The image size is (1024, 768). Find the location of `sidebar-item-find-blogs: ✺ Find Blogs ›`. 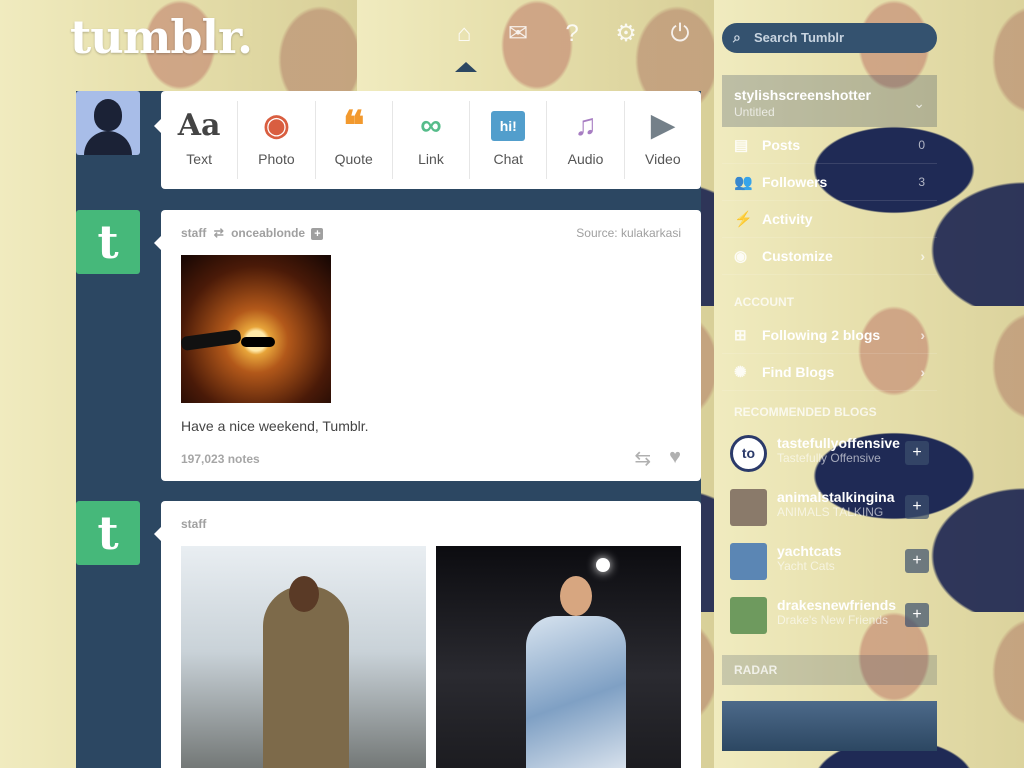

sidebar-item-find-blogs: ✺ Find Blogs › is located at coordinates (829, 372).